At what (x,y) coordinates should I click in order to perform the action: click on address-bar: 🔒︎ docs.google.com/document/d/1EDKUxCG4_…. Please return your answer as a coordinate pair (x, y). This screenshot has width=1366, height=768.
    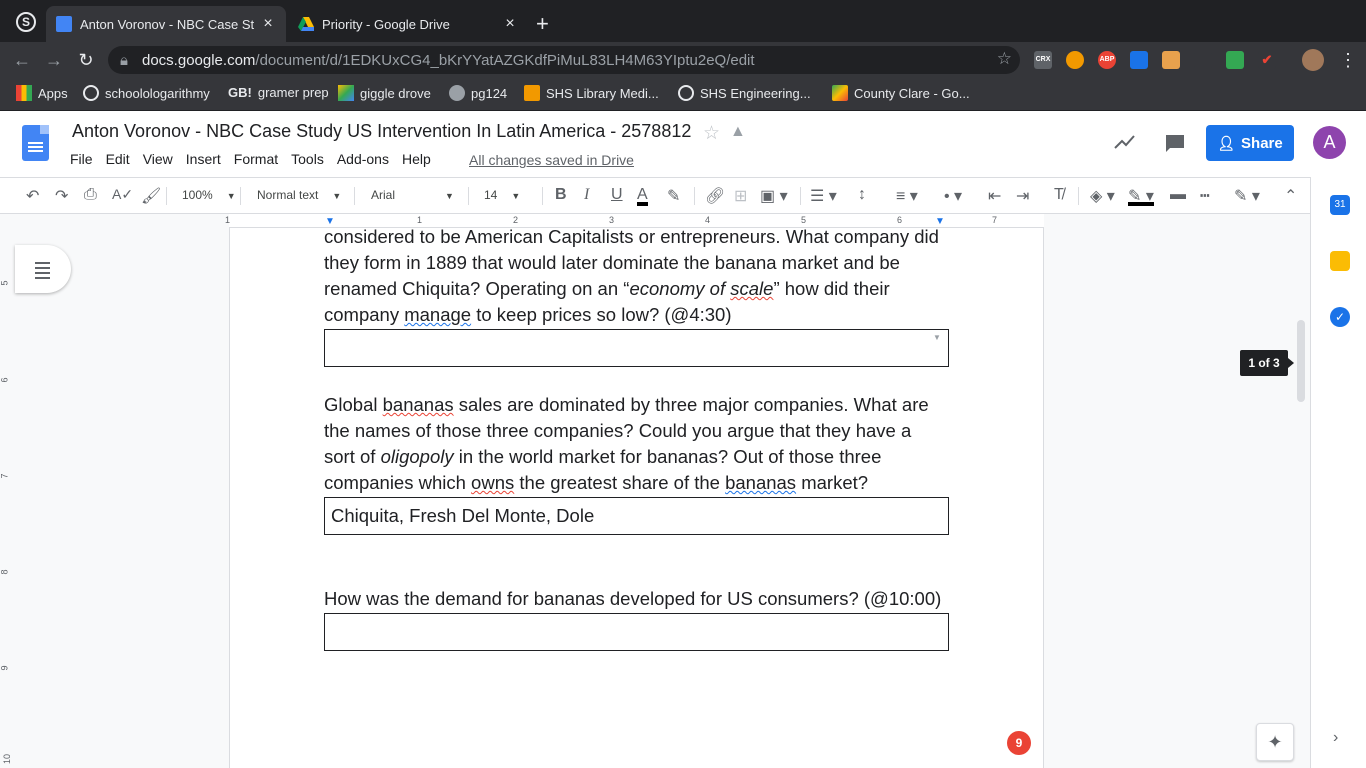
    Looking at the image, I should click on (564, 60).